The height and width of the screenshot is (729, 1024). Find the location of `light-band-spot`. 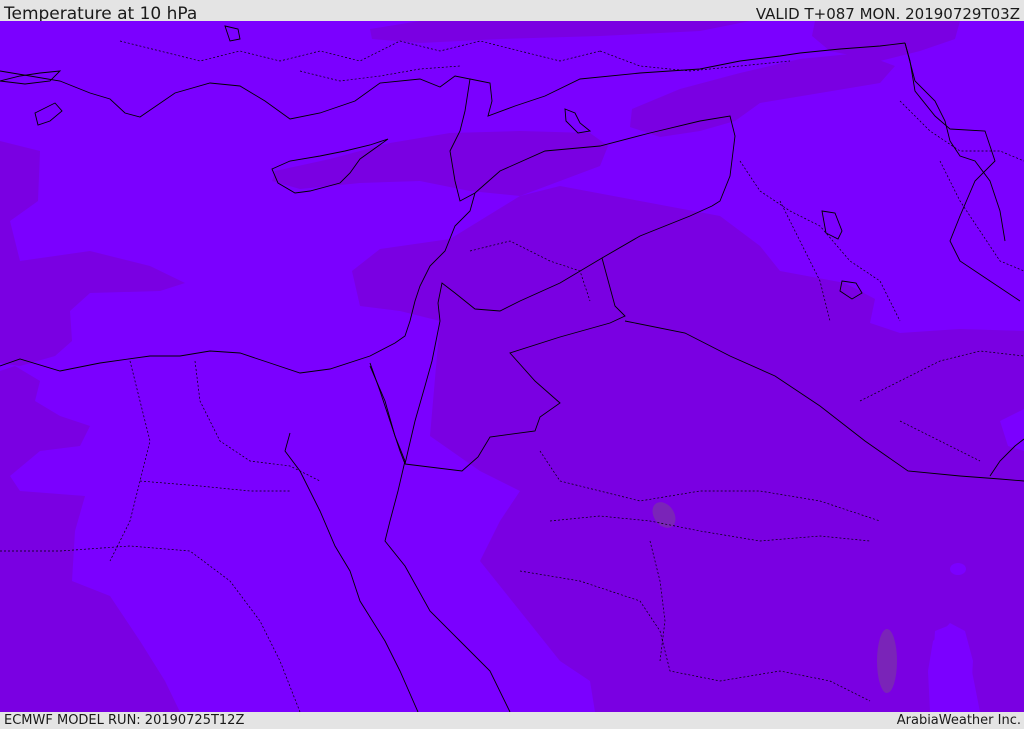

light-band-spot is located at coordinates (958, 569).